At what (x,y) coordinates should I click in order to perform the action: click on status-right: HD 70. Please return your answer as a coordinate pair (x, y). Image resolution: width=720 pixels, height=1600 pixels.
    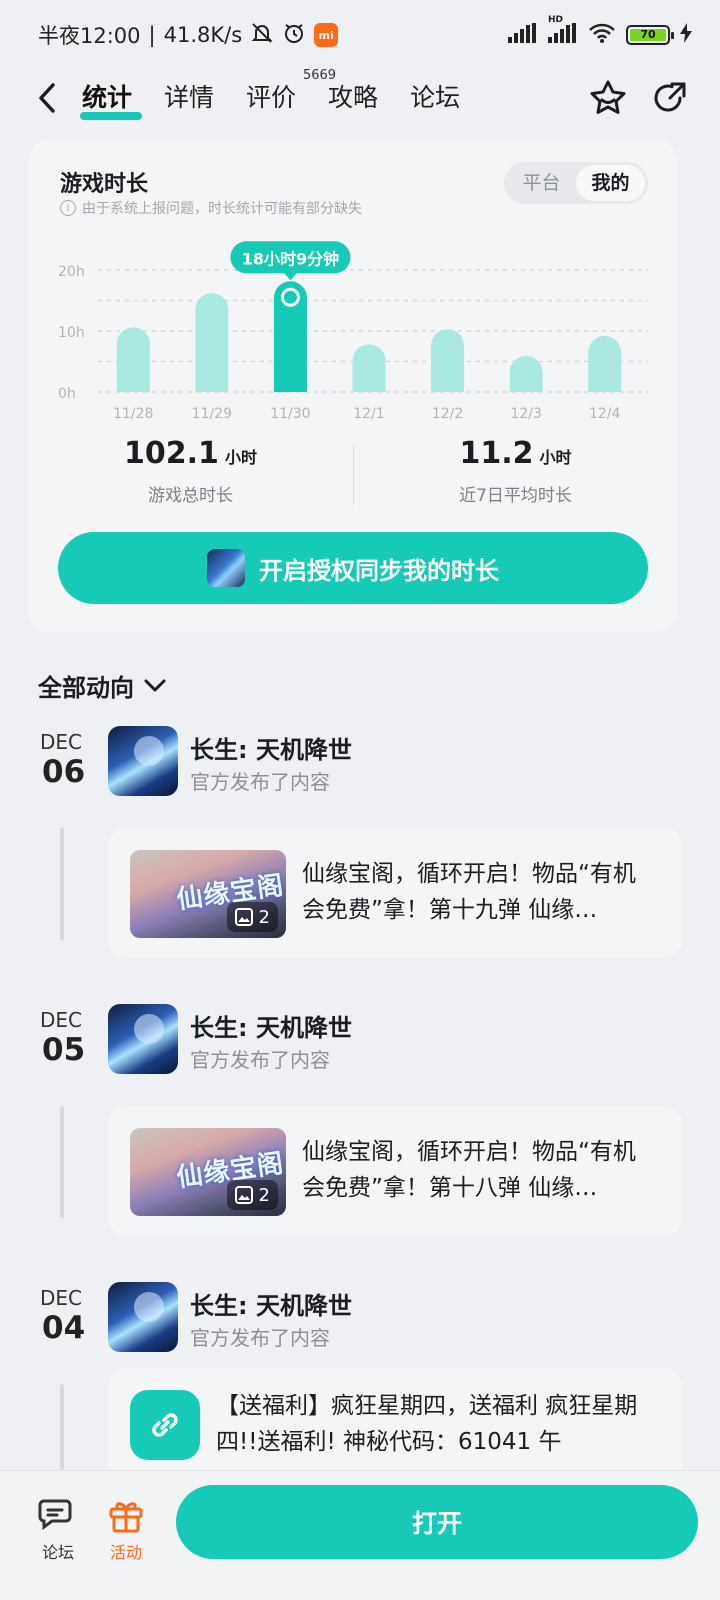
    Looking at the image, I should click on (600, 31).